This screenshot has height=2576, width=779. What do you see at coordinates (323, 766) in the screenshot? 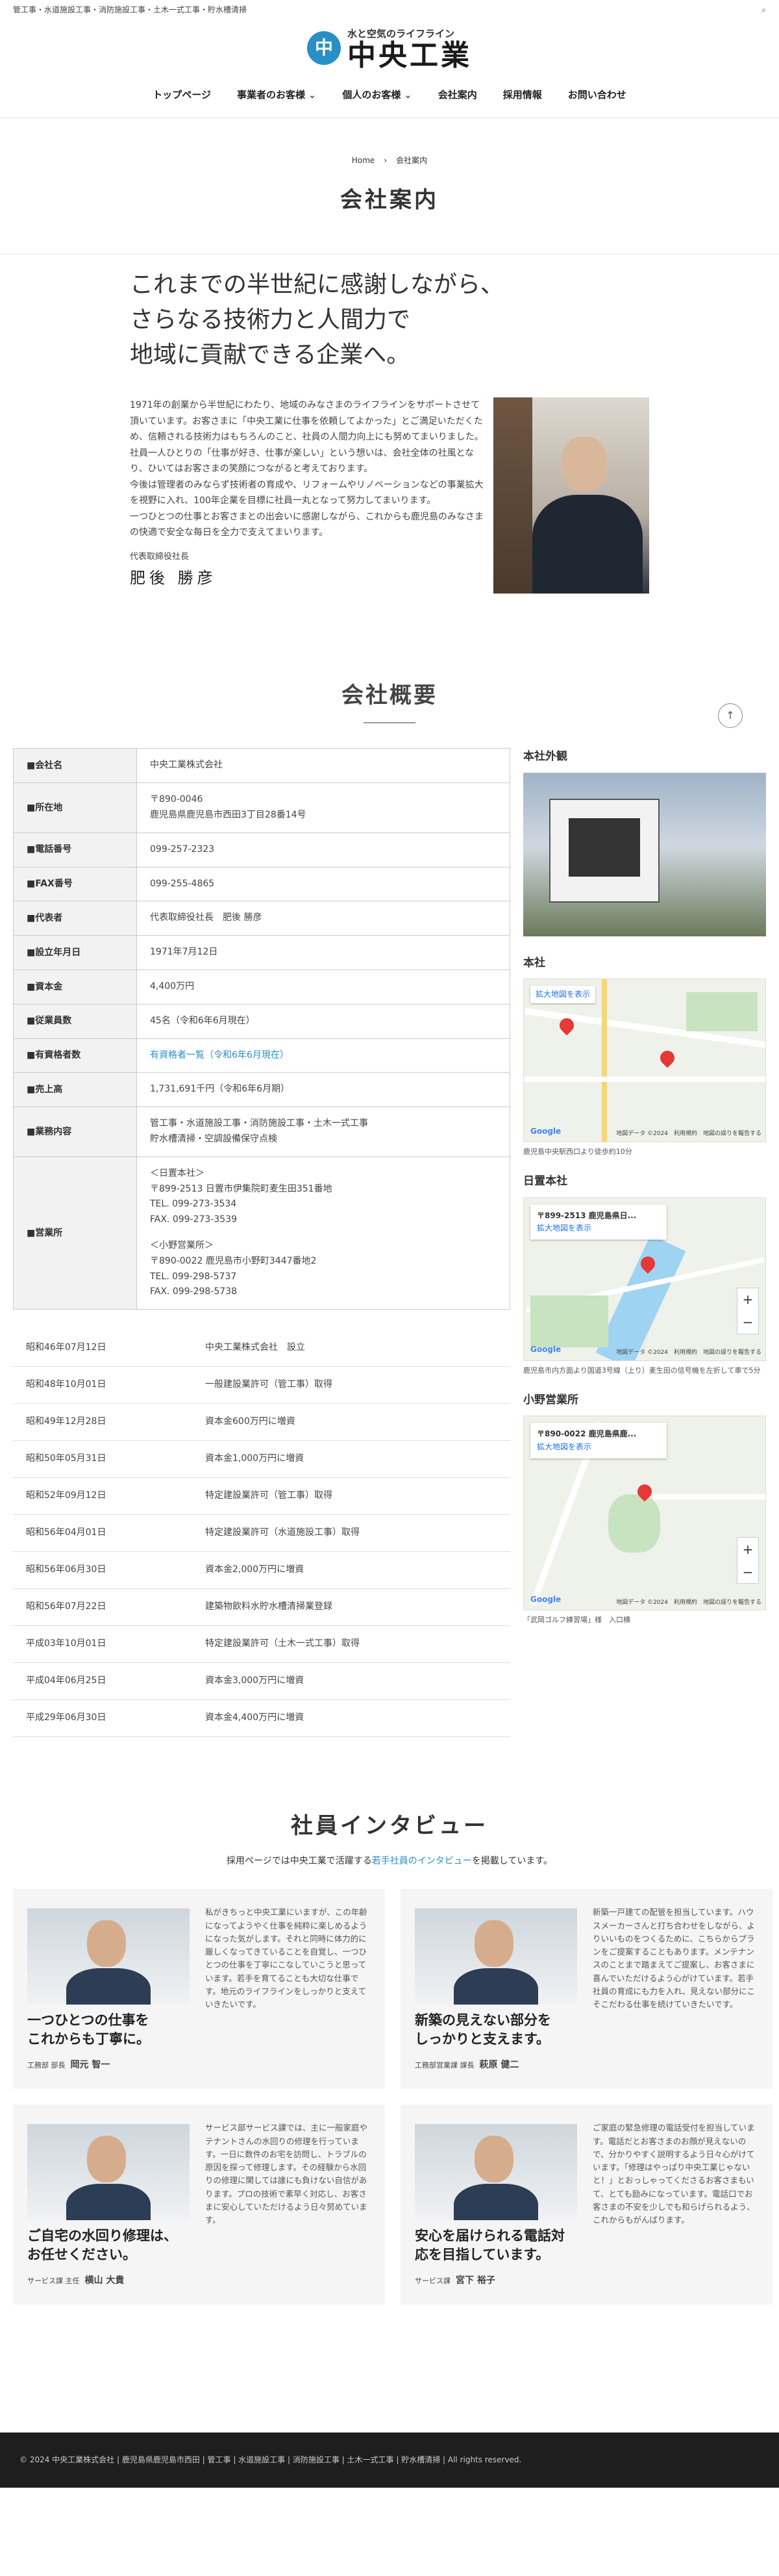
I see `info-value: 中央工業株式会社` at bounding box center [323, 766].